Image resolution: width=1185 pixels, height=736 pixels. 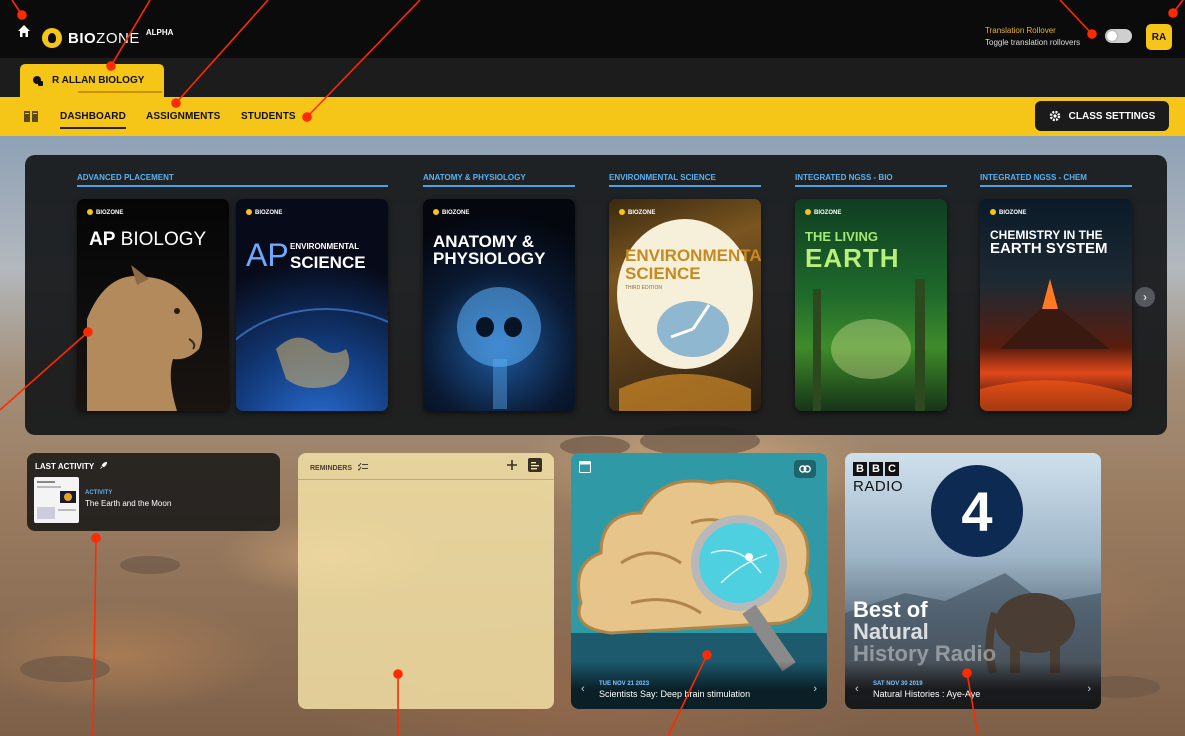 What do you see at coordinates (890, 609) in the screenshot?
I see `best-of-line1: Best of` at bounding box center [890, 609].